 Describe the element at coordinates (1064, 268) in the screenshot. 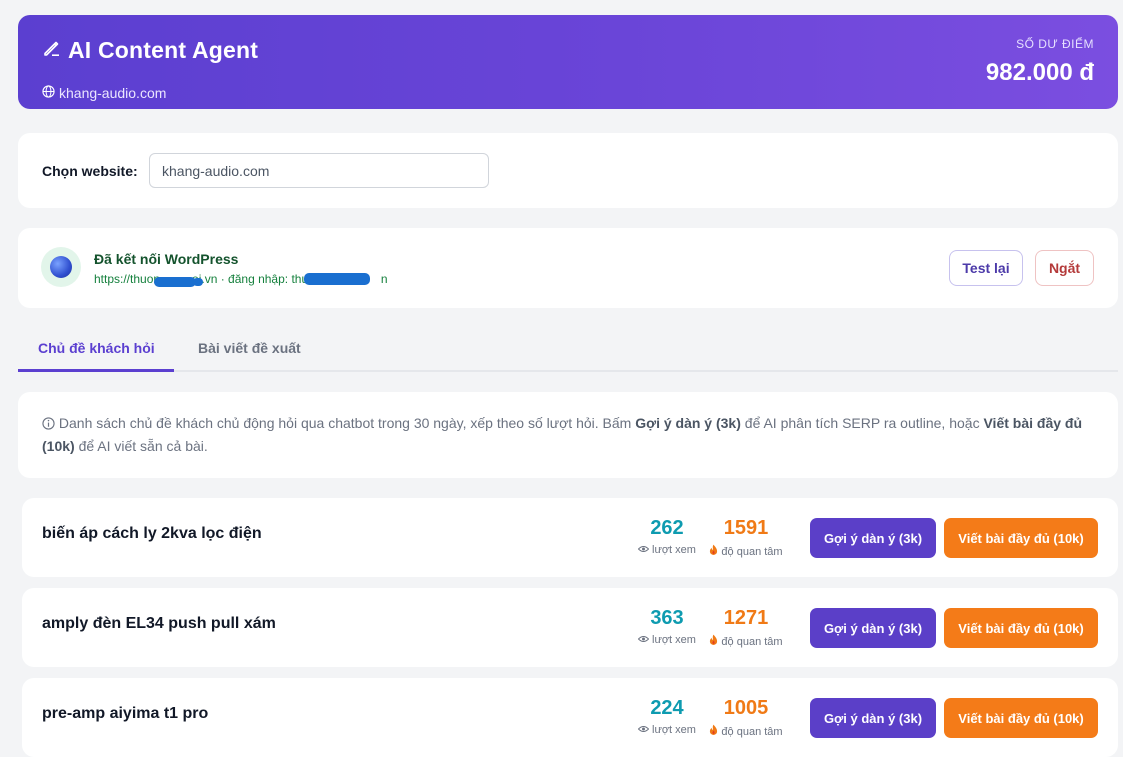

I see `disconnect-button: Ngắt` at that location.